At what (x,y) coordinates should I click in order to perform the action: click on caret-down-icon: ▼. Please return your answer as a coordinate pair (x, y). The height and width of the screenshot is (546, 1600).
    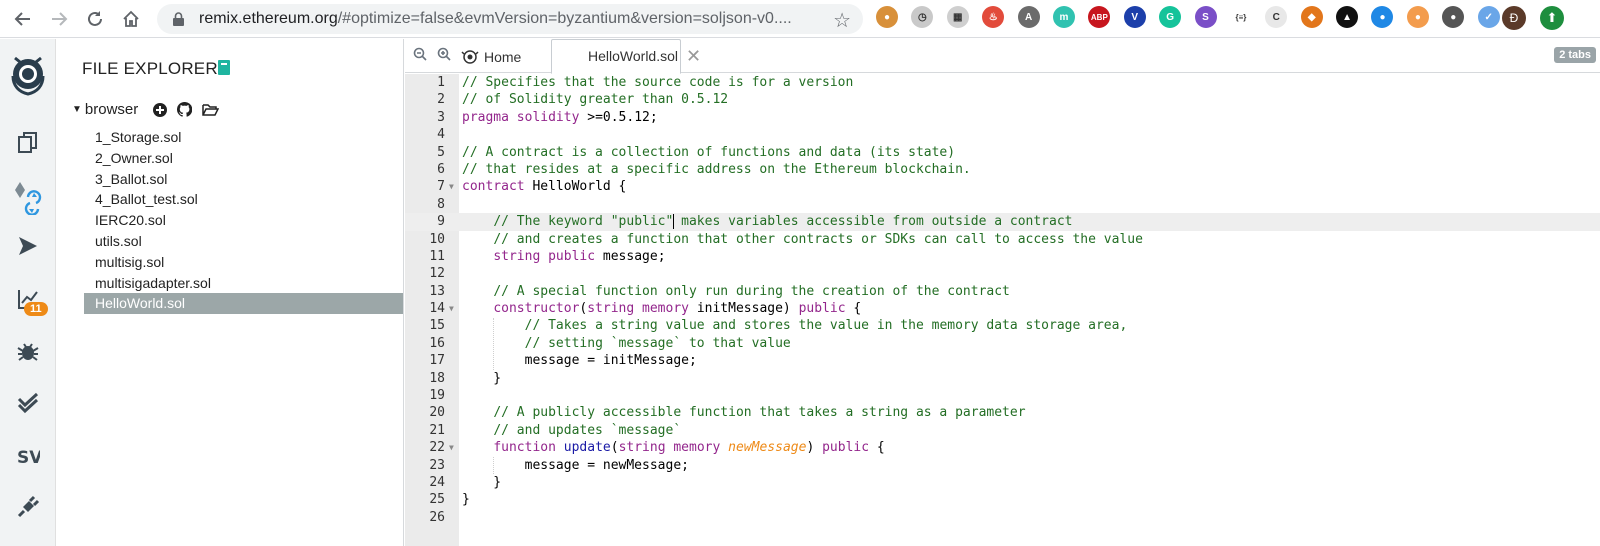
    Looking at the image, I should click on (77, 109).